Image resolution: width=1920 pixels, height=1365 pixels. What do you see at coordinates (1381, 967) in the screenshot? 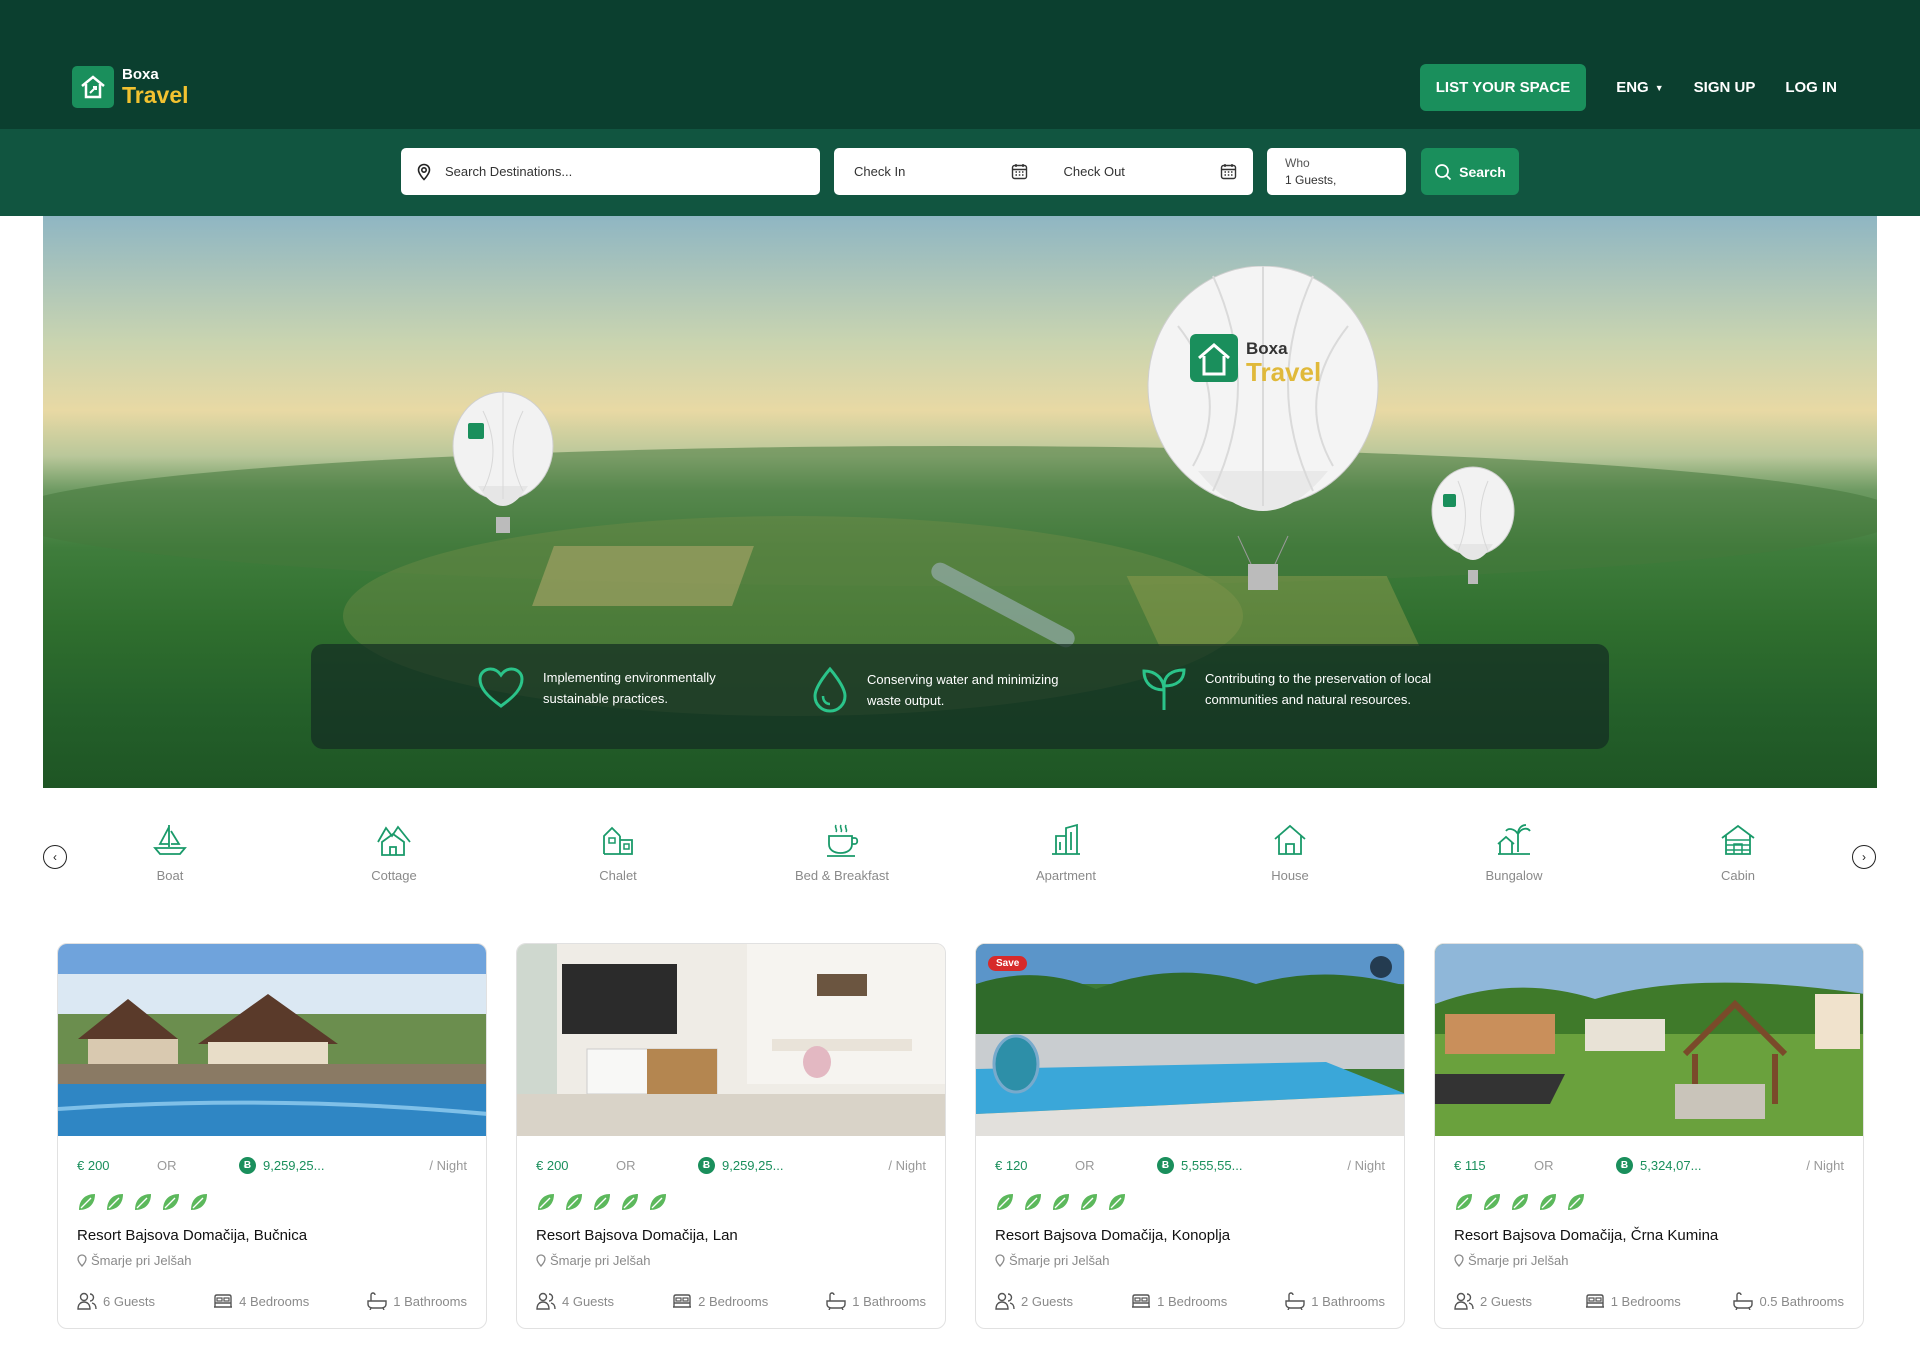
I see `visual-search-icon` at bounding box center [1381, 967].